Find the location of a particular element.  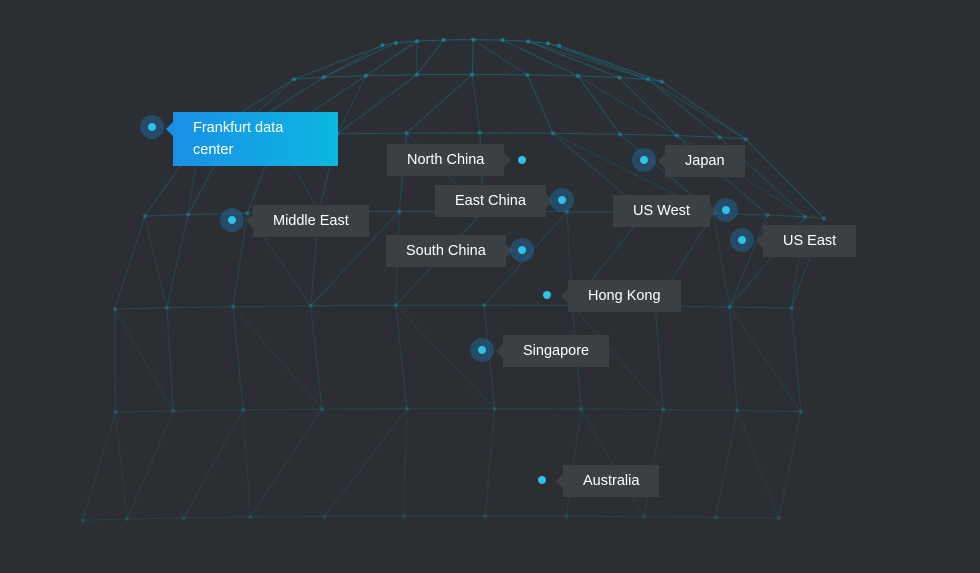

marker-south-china is located at coordinates (522, 250).